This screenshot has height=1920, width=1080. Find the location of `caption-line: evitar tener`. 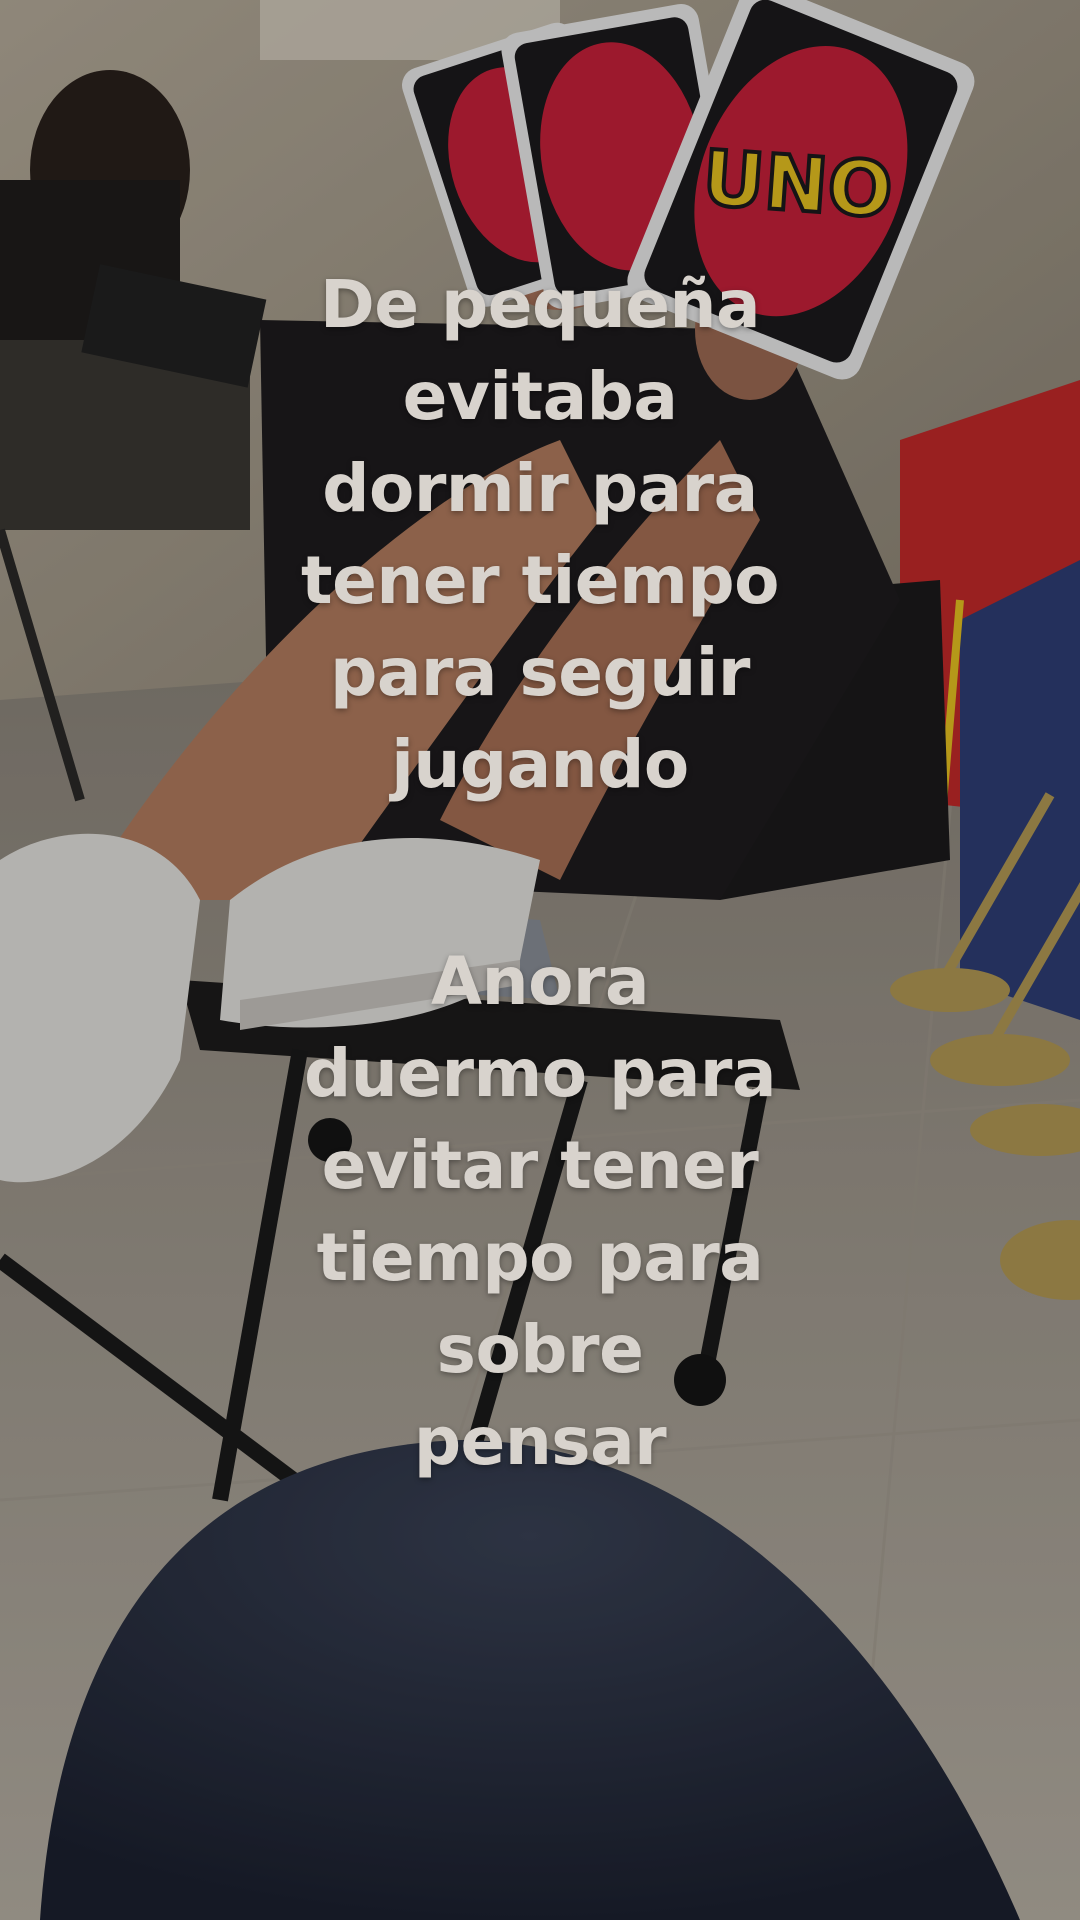

caption-line: evitar tener is located at coordinates (540, 1165).